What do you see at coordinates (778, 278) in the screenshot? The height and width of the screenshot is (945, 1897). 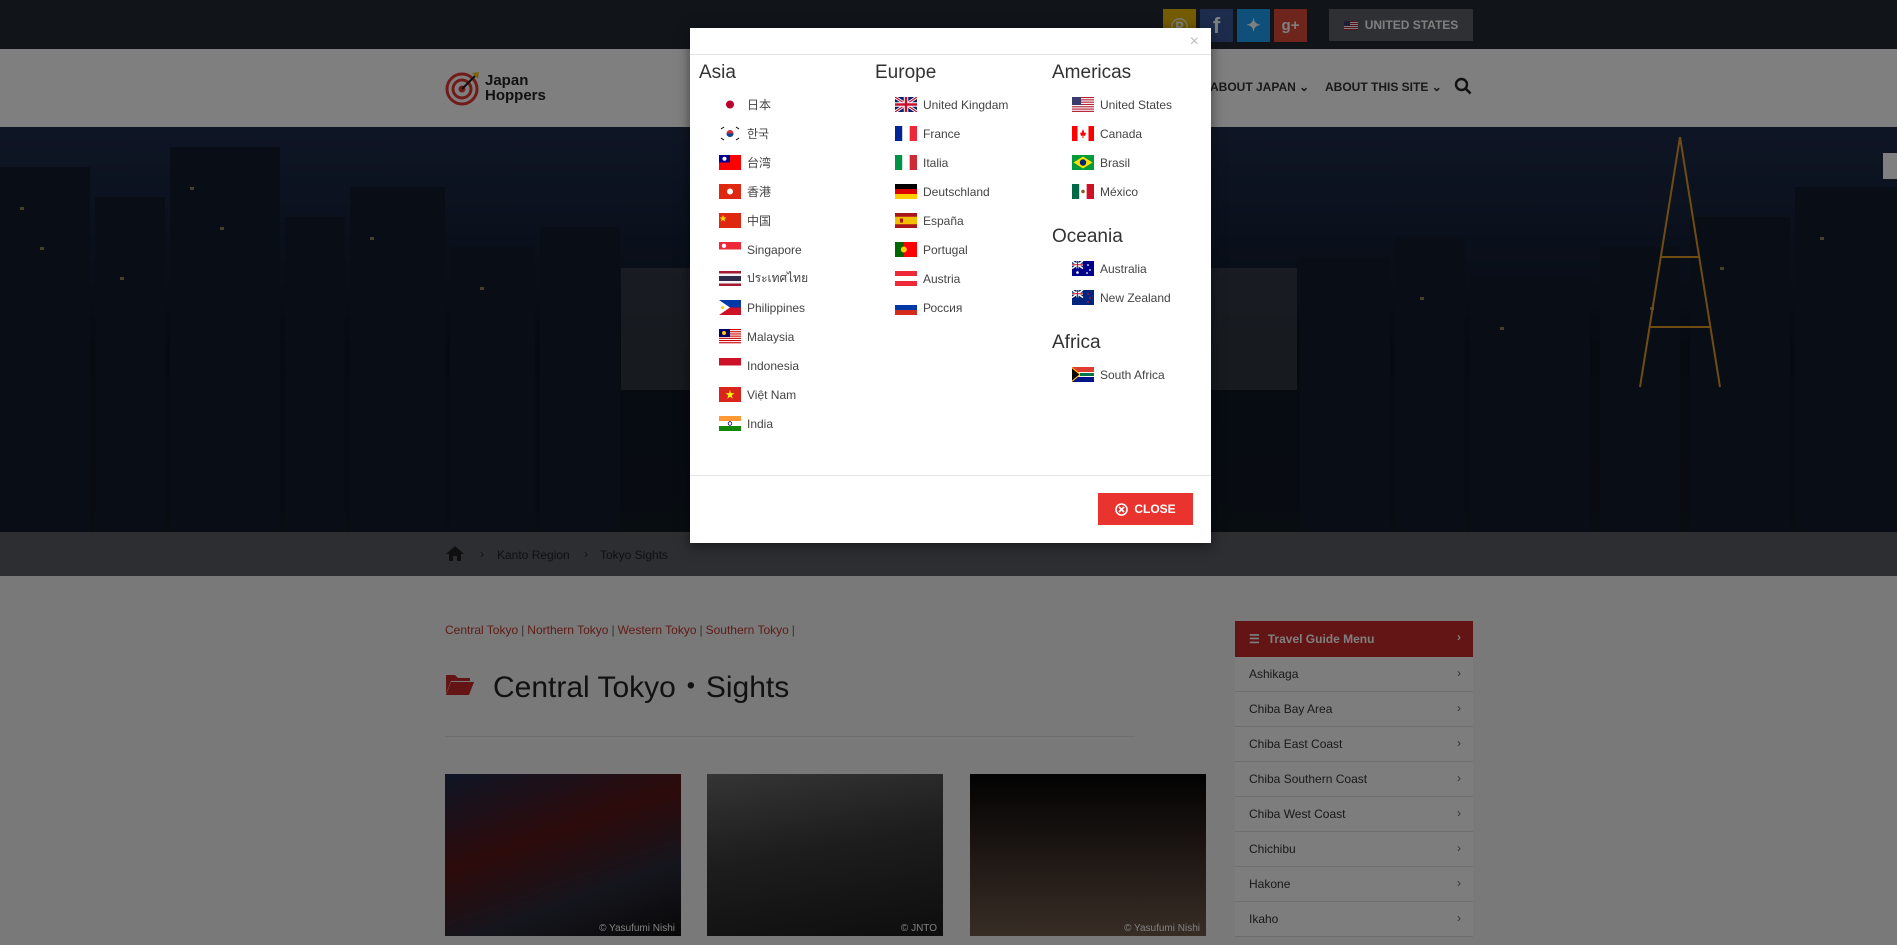 I see `country-label: ประเทศไทย` at bounding box center [778, 278].